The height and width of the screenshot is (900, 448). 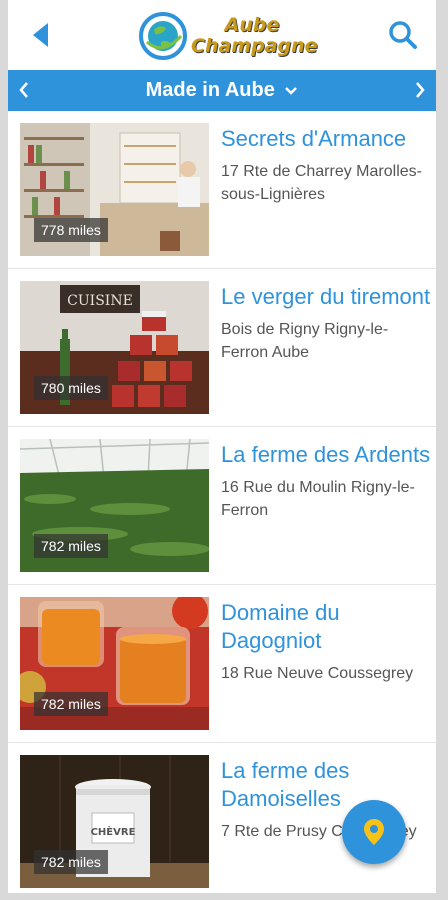 I want to click on distance-badge: 778 miles, so click(x=71, y=230).